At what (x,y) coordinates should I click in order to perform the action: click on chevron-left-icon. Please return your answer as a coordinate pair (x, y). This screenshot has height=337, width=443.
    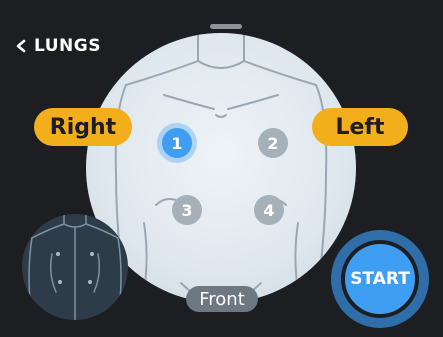
    Looking at the image, I should click on (21, 46).